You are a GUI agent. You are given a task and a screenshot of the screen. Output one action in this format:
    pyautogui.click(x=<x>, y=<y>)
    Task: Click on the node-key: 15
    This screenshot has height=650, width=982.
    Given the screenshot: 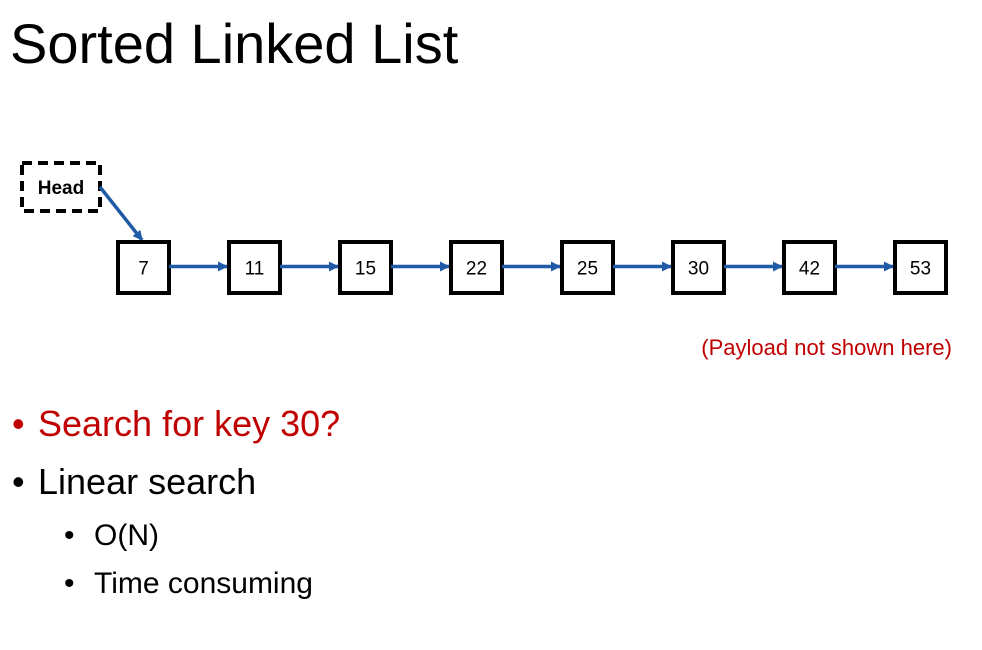 What is the action you would take?
    pyautogui.click(x=365, y=269)
    